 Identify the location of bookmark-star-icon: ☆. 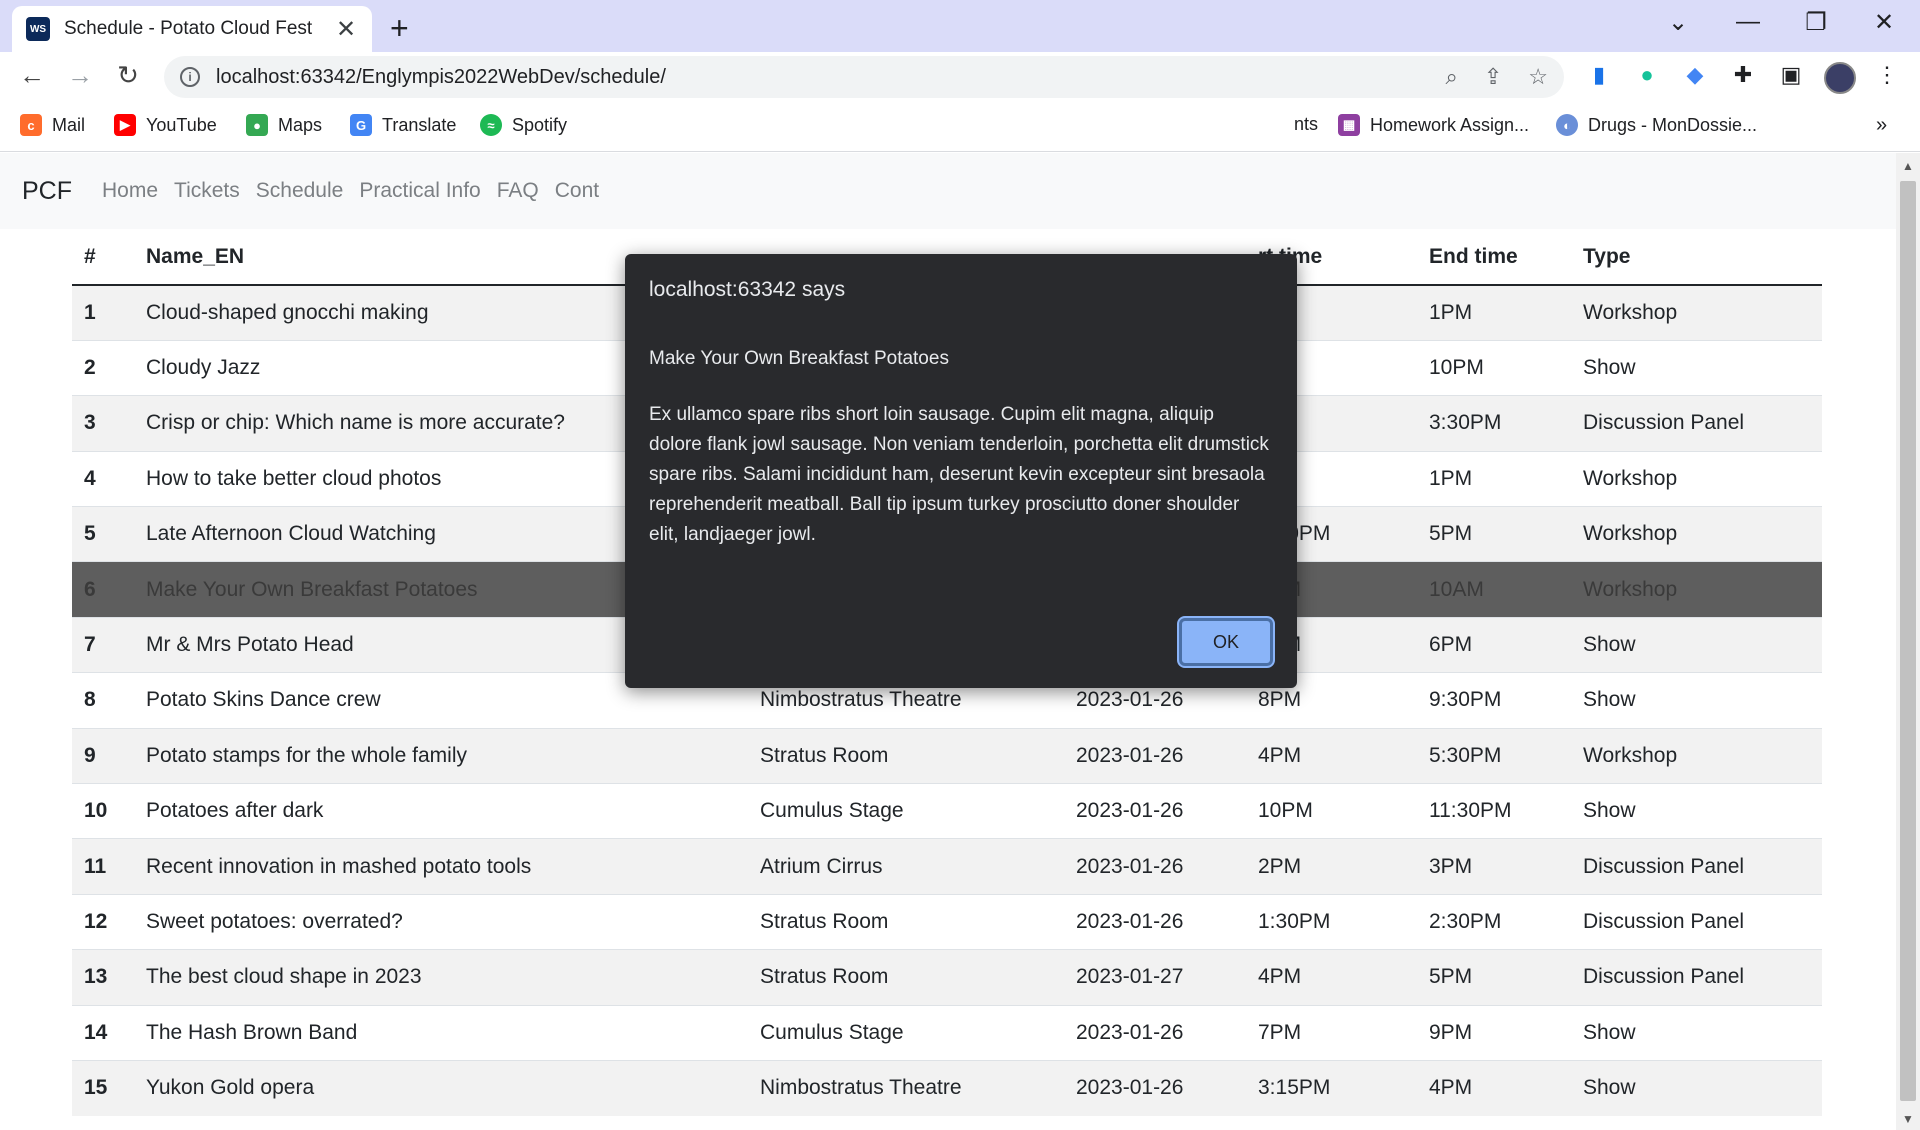
(1538, 77).